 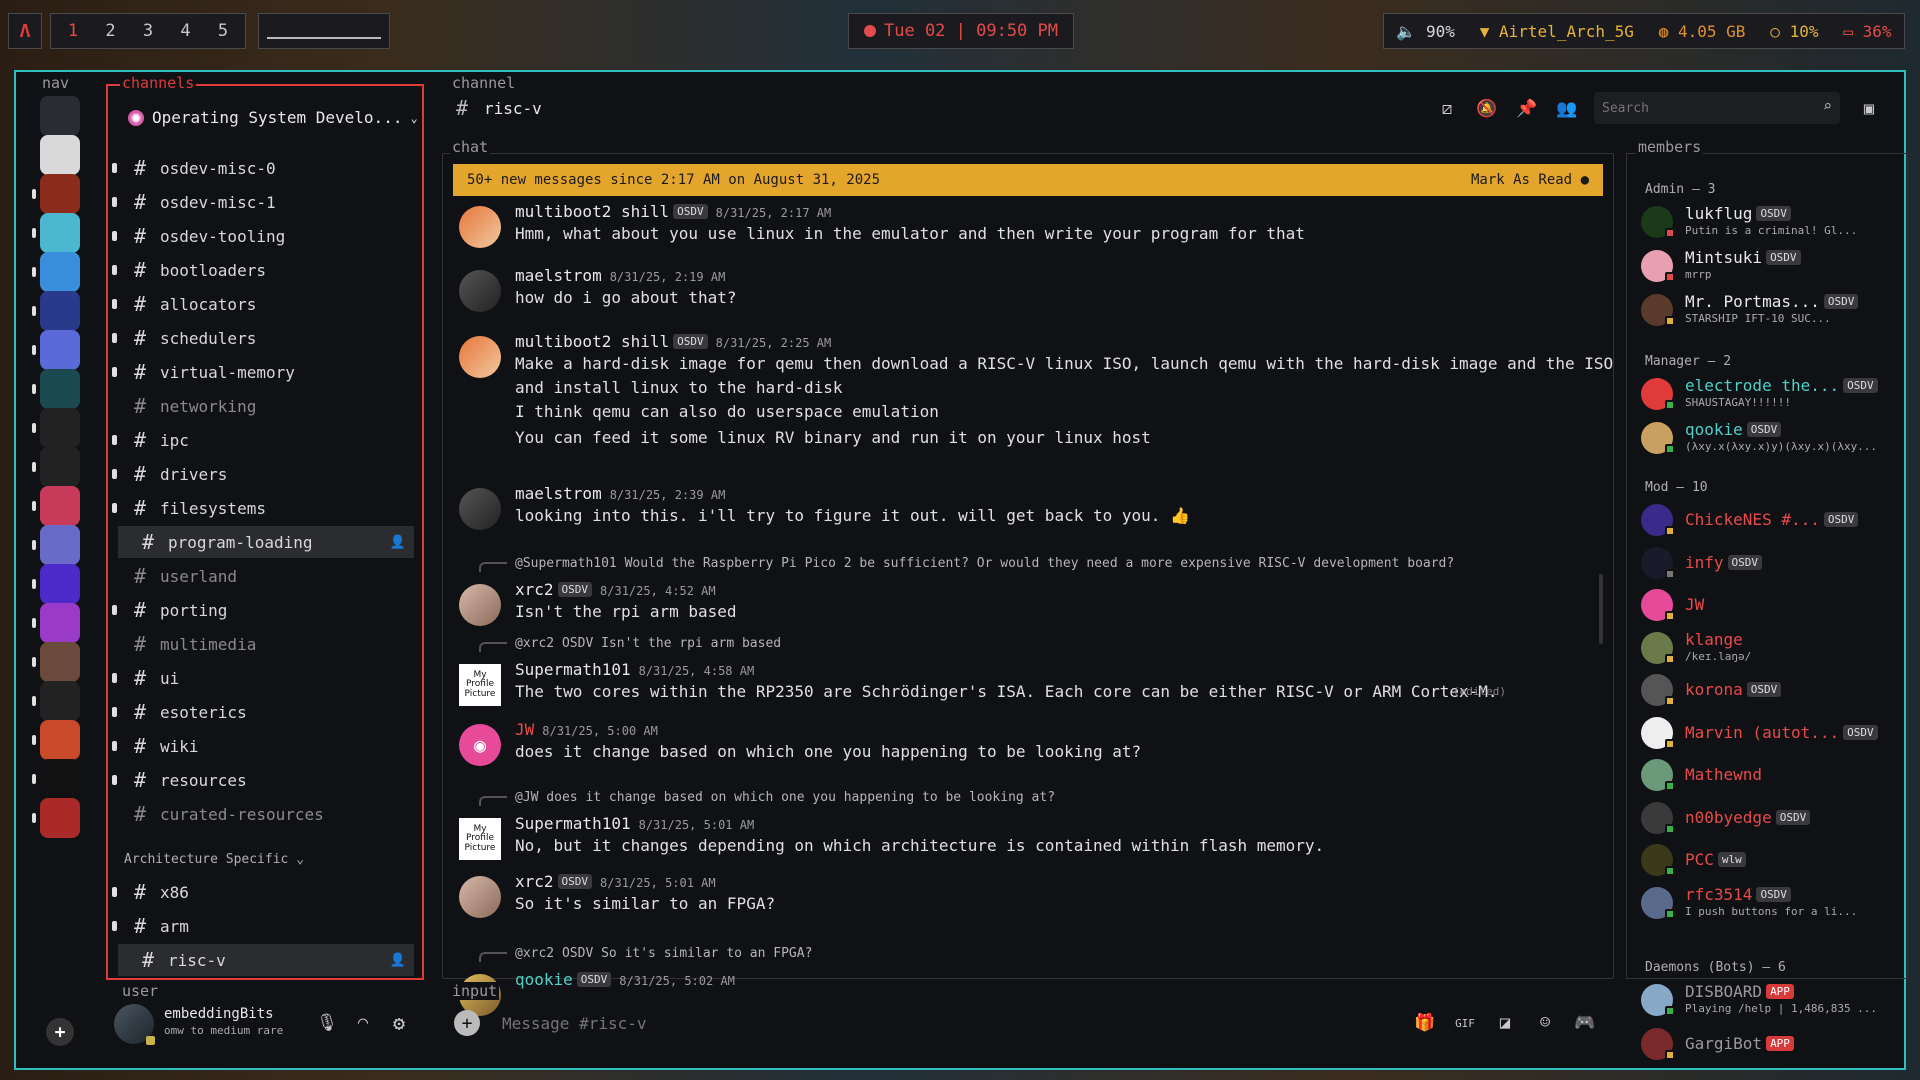 I want to click on channel-resources: # resources, so click(x=263, y=780).